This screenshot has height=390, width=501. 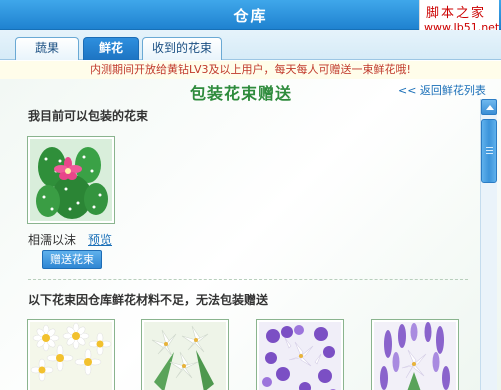 I want to click on tab-bar: 蔬果 鲜花 收到的花束, so click(x=250, y=45).